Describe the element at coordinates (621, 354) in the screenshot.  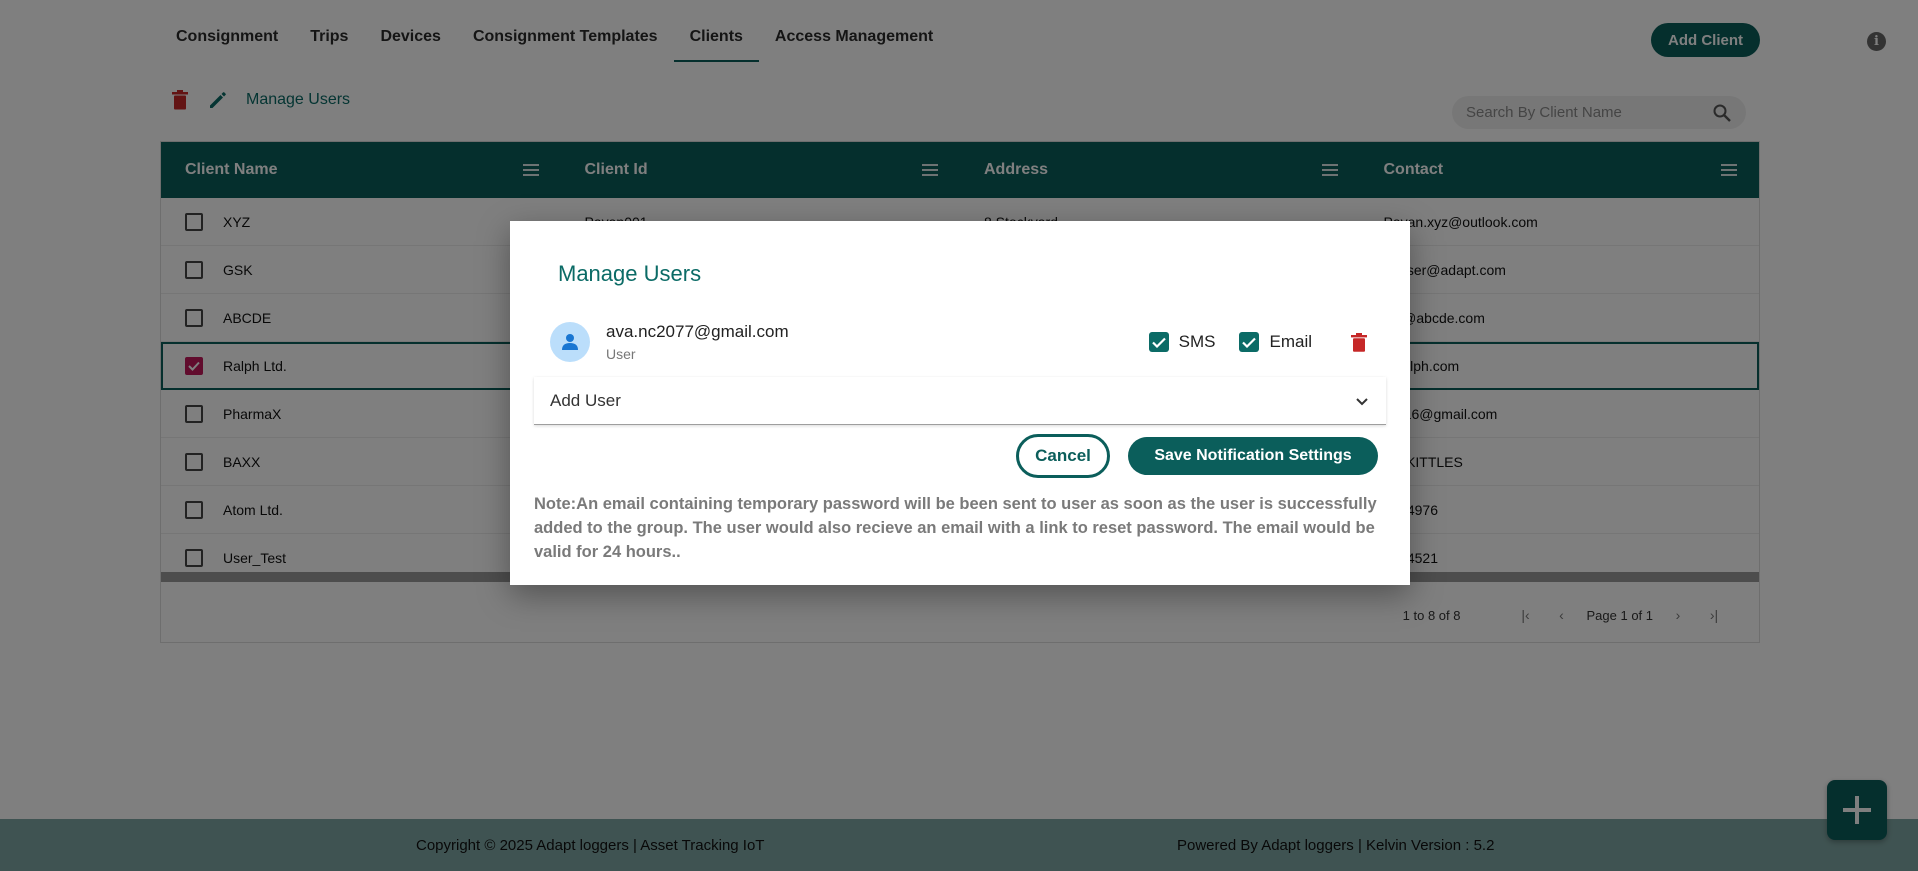
I see `user-role: User` at that location.